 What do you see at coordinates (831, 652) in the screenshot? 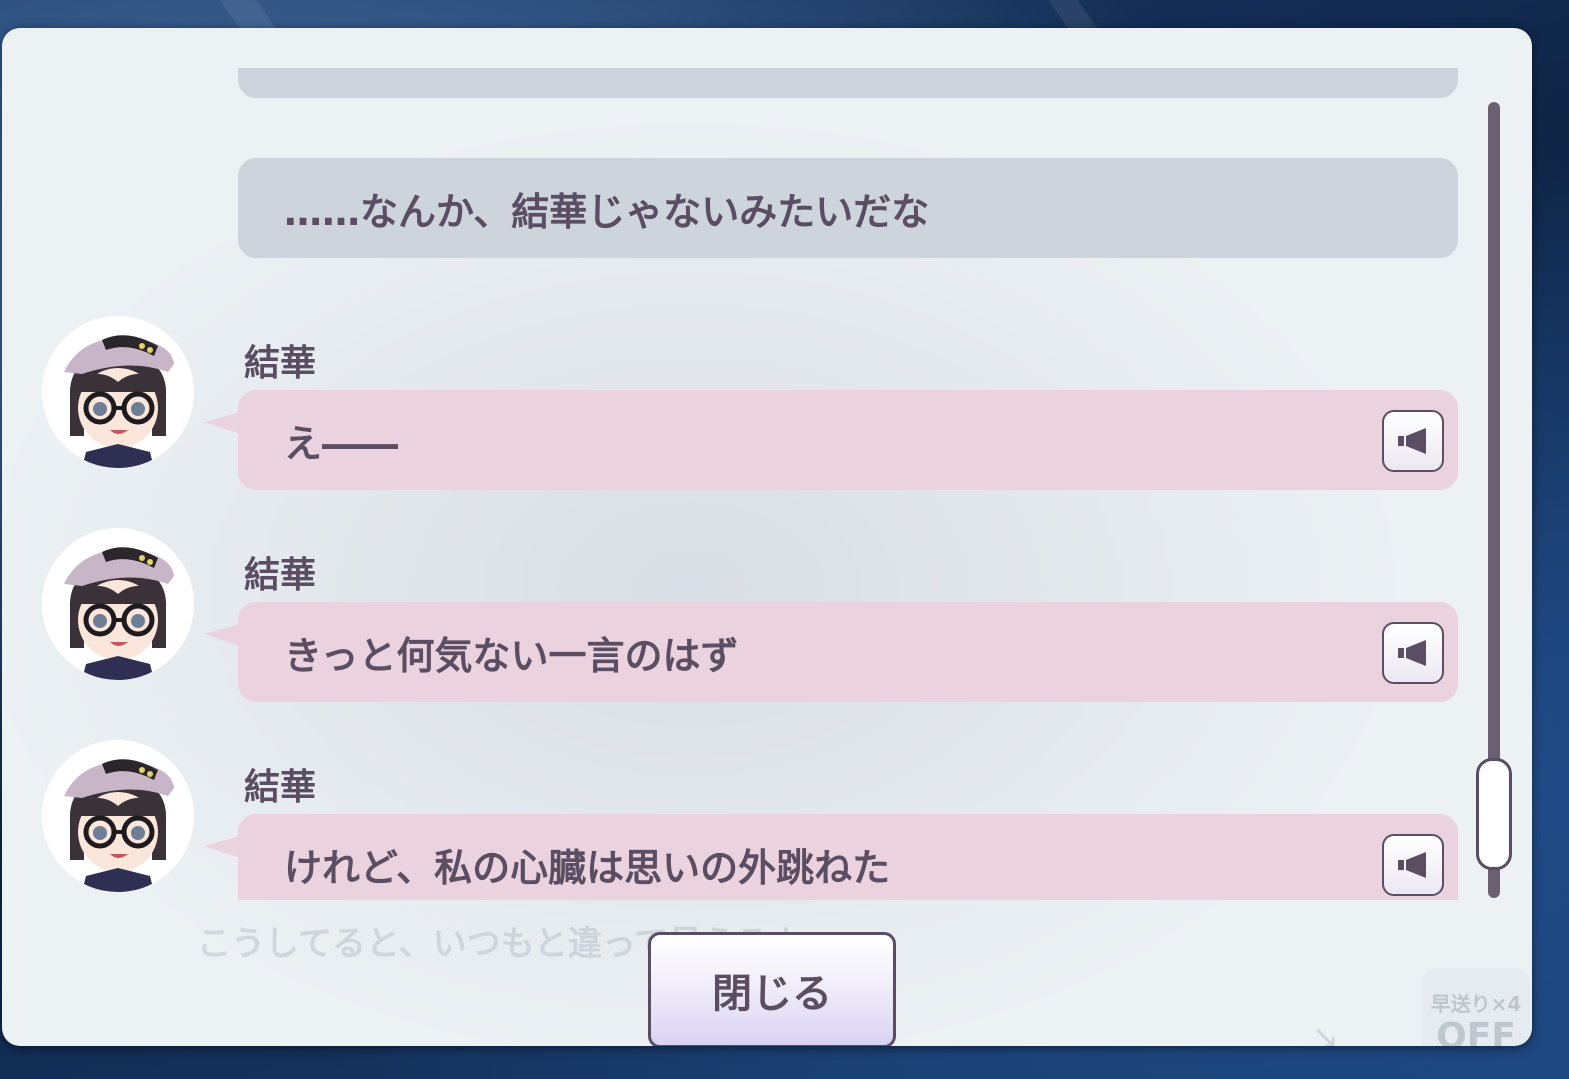
I see `dialogue-bubble: きっと何気ない一言のはず` at bounding box center [831, 652].